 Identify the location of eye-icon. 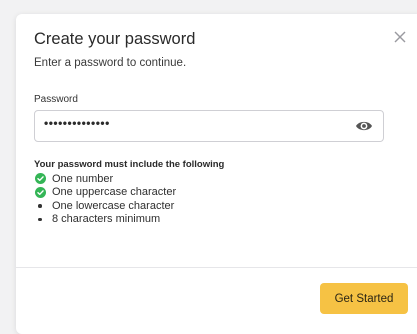
(364, 126).